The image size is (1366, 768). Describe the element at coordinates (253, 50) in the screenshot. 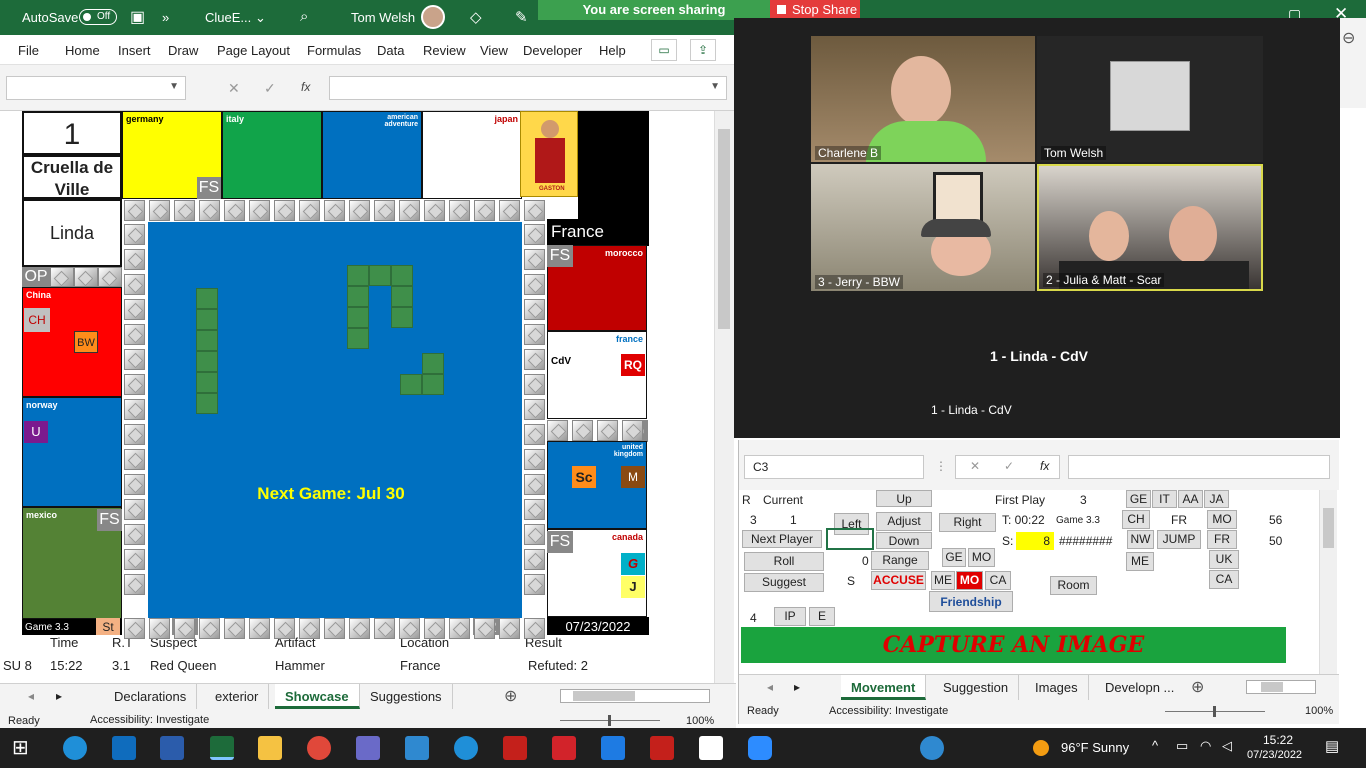

I see `menu-page-layout: Page Layout` at that location.